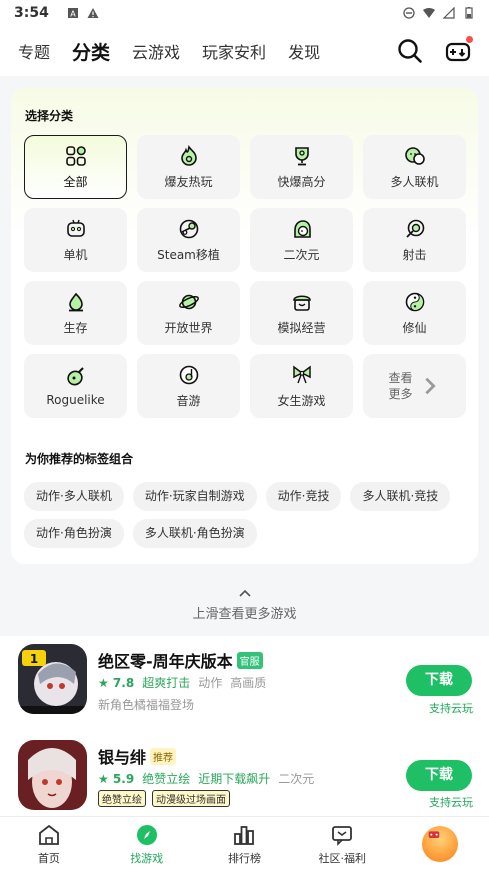 This screenshot has height=871, width=489. I want to click on category-label: 模拟经营, so click(301, 327).